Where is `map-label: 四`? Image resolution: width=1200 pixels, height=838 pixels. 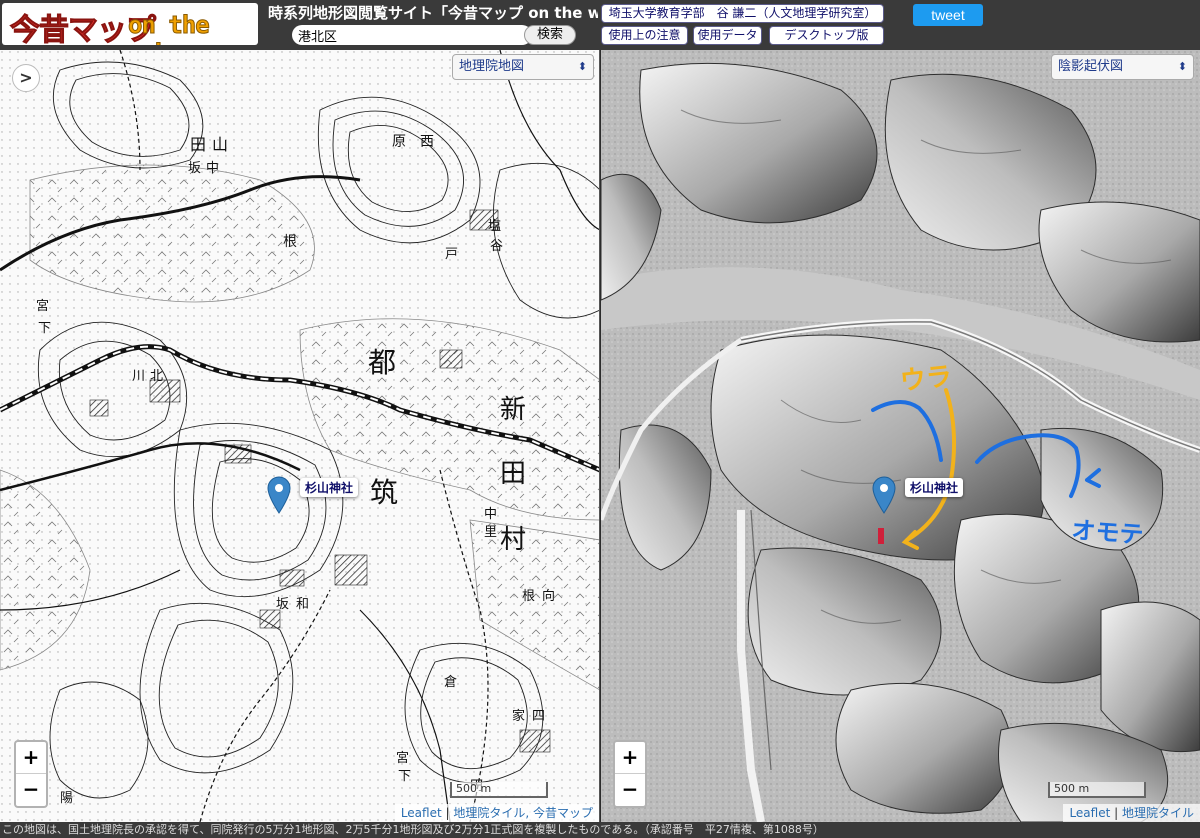
map-label: 四 is located at coordinates (538, 716).